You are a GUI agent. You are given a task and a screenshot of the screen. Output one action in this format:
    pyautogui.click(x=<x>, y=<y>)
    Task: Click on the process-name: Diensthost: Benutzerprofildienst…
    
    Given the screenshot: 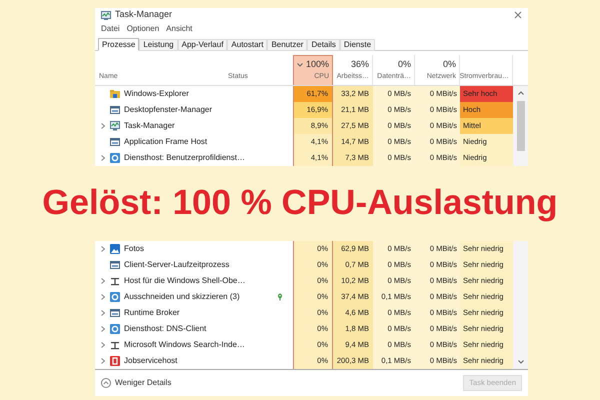 What is the action you would take?
    pyautogui.click(x=185, y=158)
    